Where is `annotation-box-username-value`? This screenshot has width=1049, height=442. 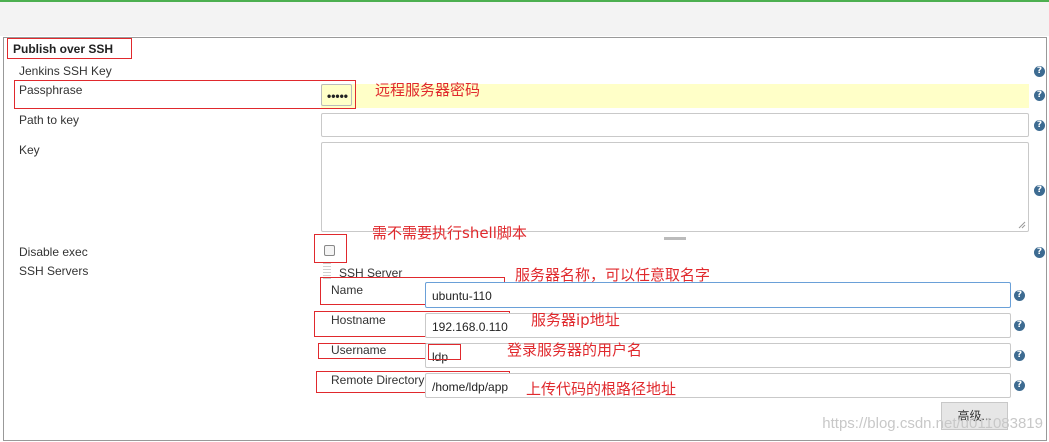 annotation-box-username-value is located at coordinates (444, 352).